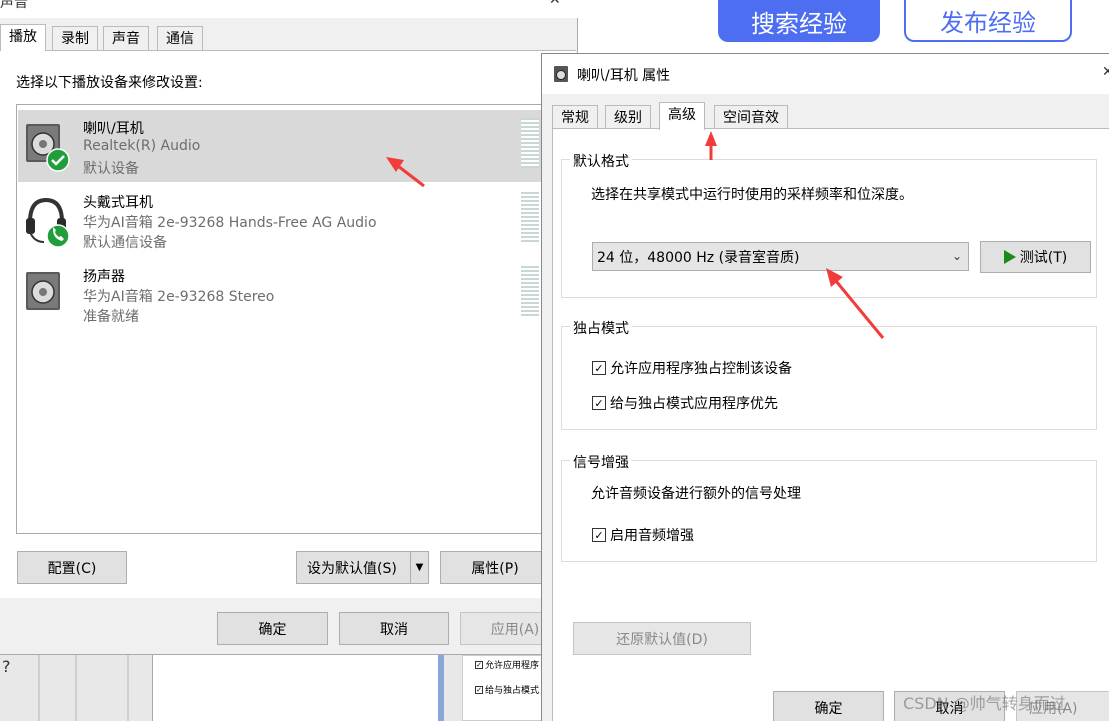  I want to click on default-format-label: 默认格式, so click(601, 161).